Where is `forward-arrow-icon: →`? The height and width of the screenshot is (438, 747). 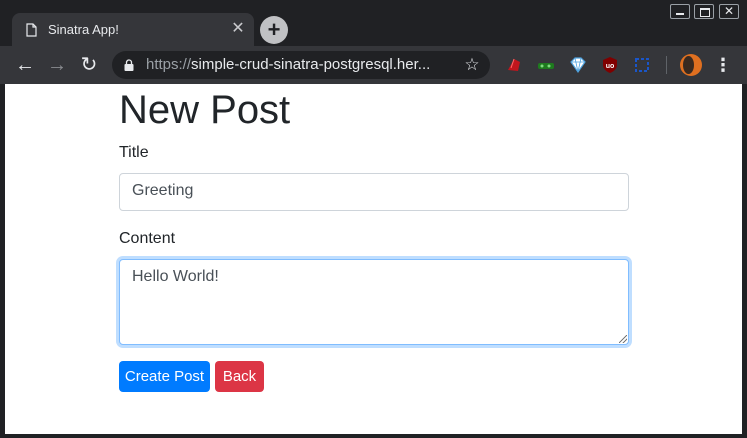 forward-arrow-icon: → is located at coordinates (57, 65).